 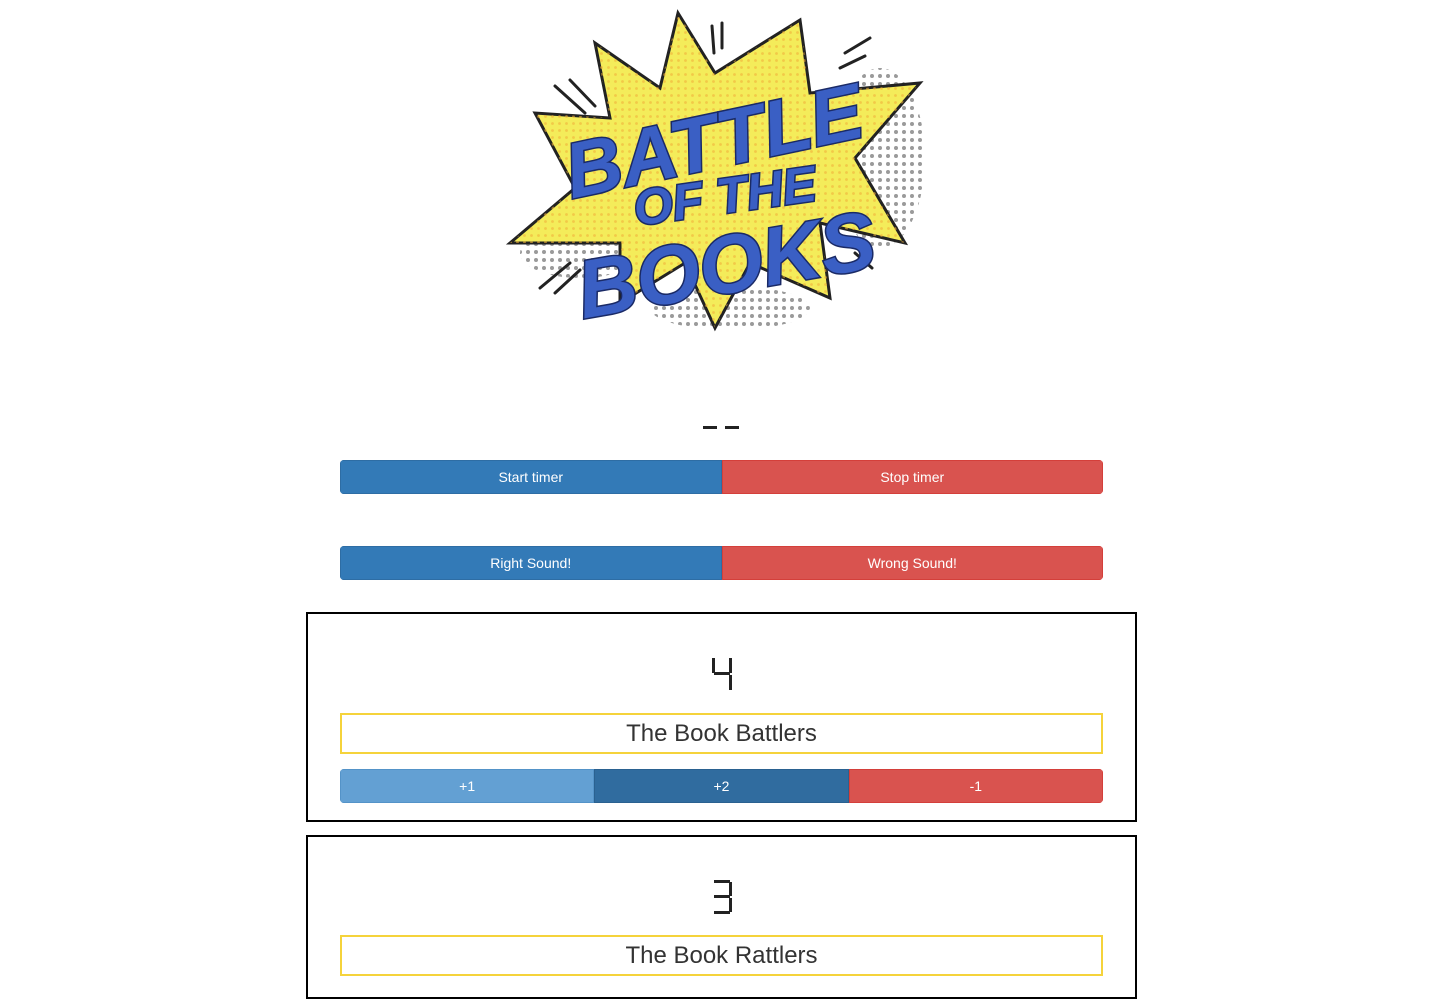 I want to click on wrong-sound-button: Wrong Sound!, so click(x=912, y=563).